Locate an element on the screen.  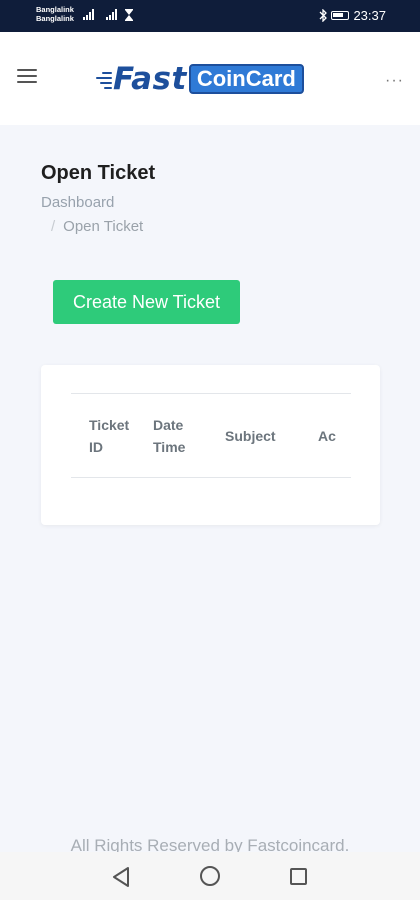
back-icon is located at coordinates (121, 877).